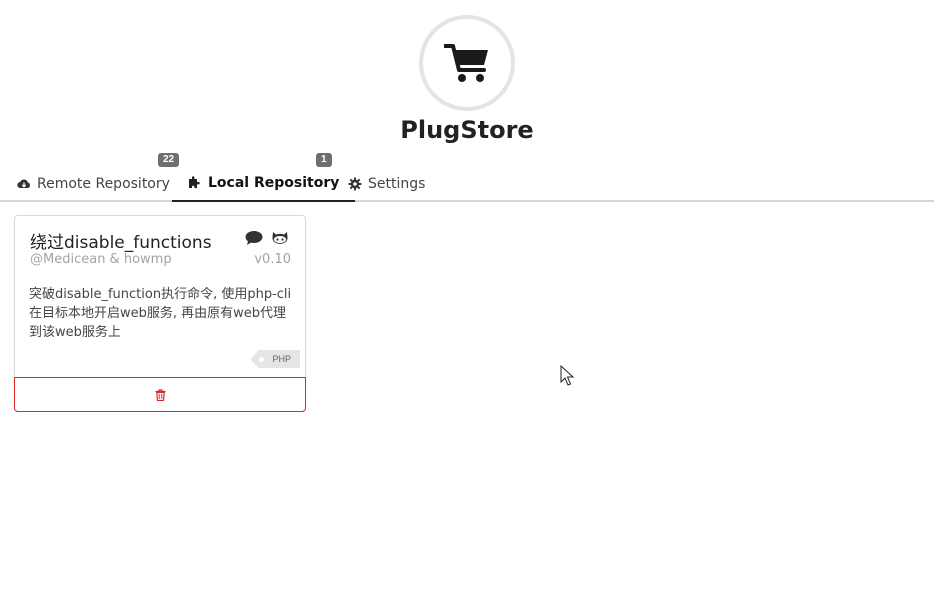 The image size is (934, 607). I want to click on tab-local-repository: Local Repository 1, so click(264, 177).